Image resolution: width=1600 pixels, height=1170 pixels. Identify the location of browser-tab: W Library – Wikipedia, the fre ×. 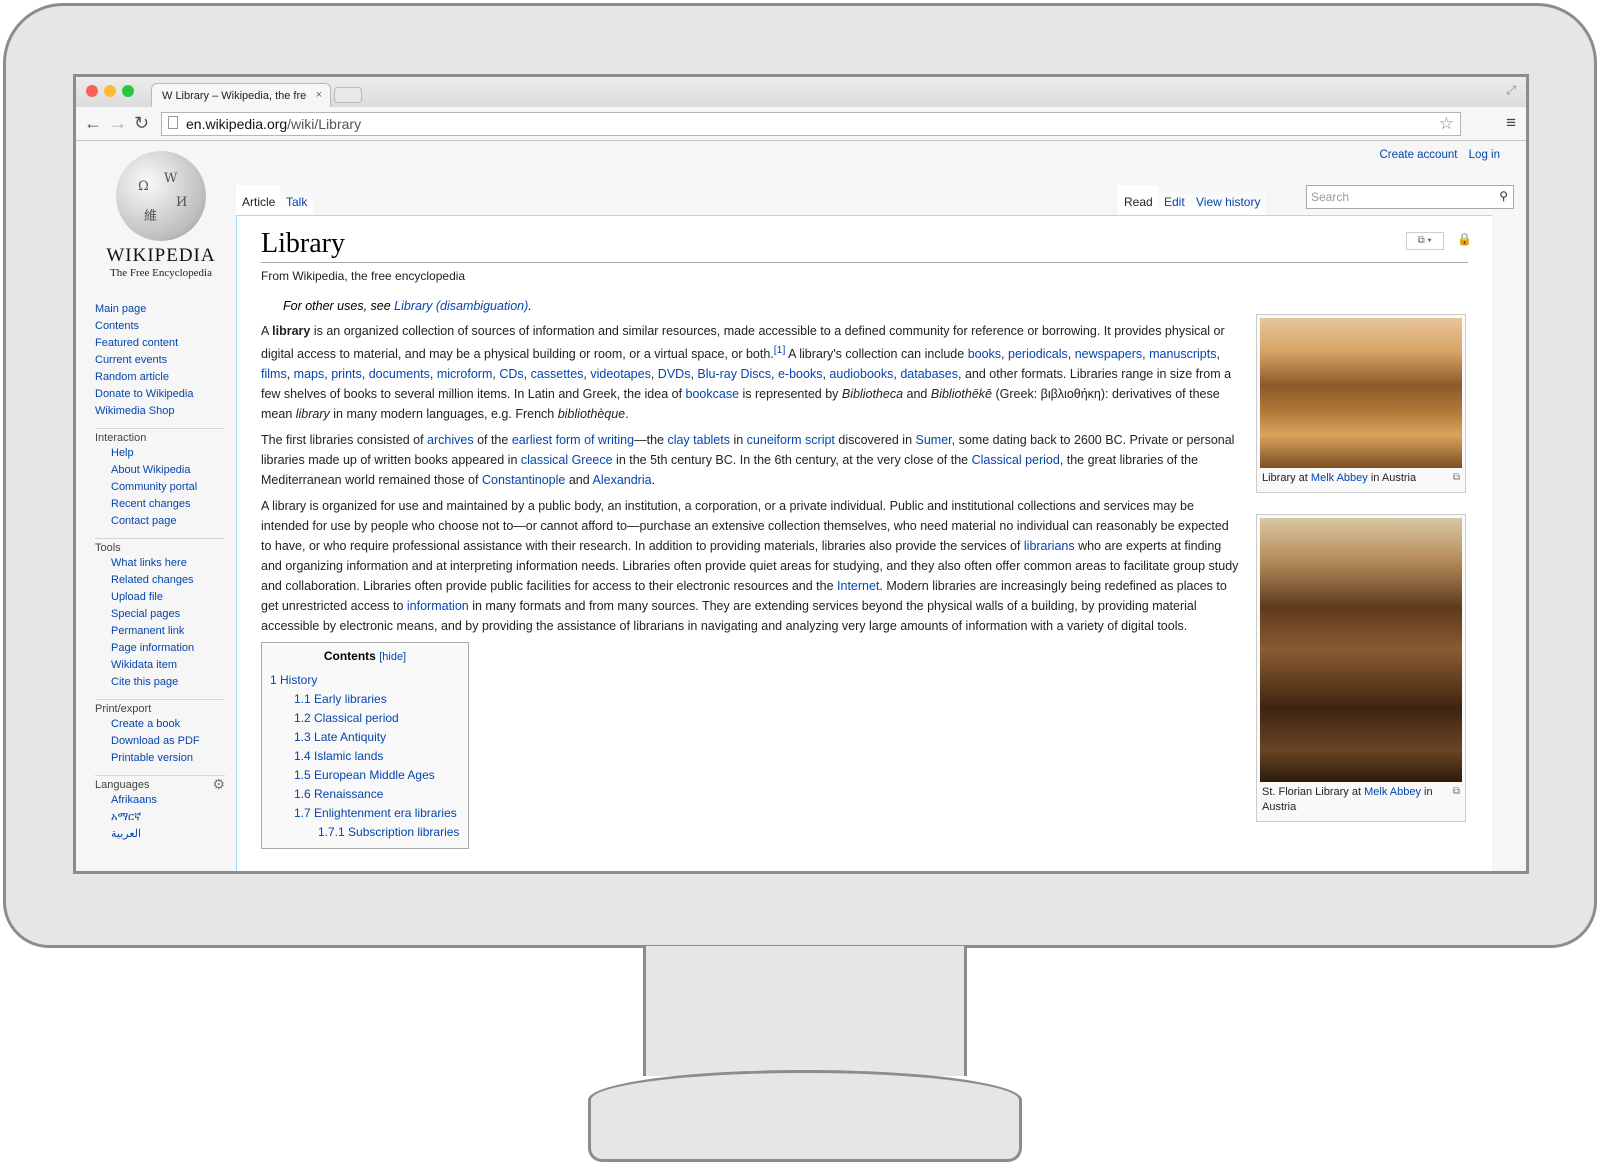
(241, 95).